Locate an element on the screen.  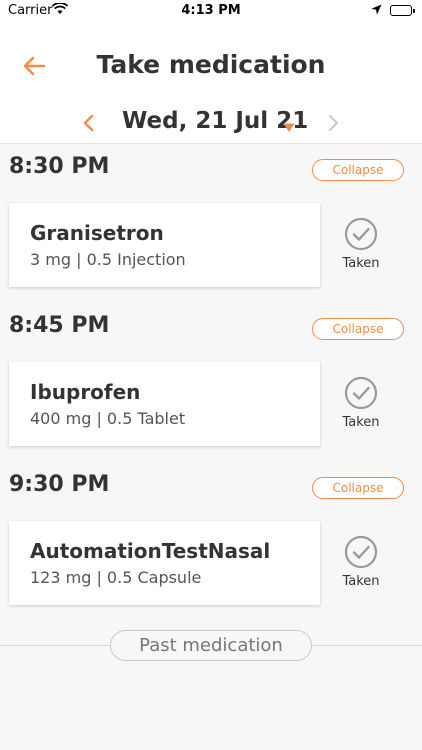
group-time: 9:30 PM is located at coordinates (59, 484).